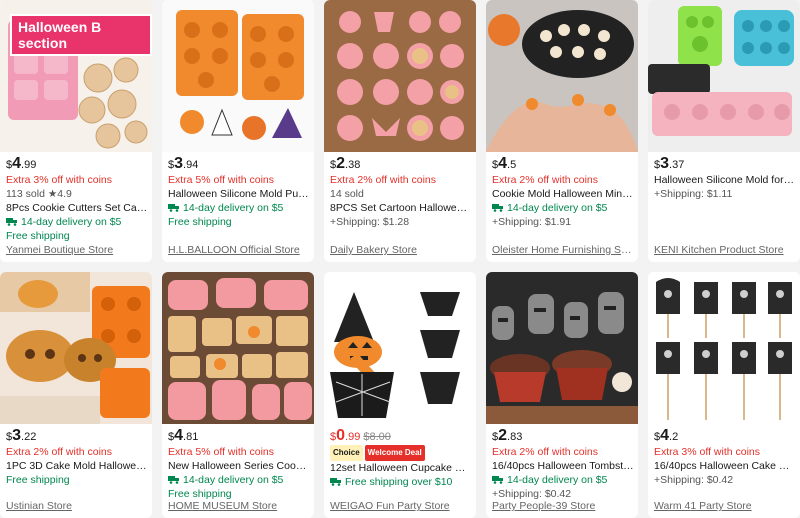 Image resolution: width=800 pixels, height=518 pixels. I want to click on product-price: $3.22, so click(21, 435).